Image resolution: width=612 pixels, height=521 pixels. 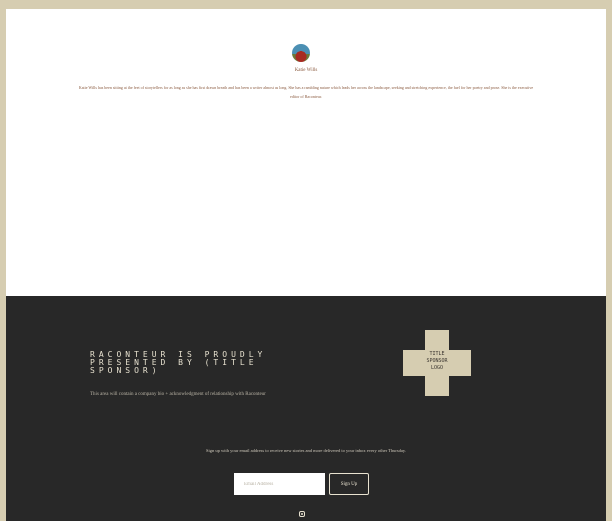 What do you see at coordinates (279, 484) in the screenshot?
I see `email-address-input` at bounding box center [279, 484].